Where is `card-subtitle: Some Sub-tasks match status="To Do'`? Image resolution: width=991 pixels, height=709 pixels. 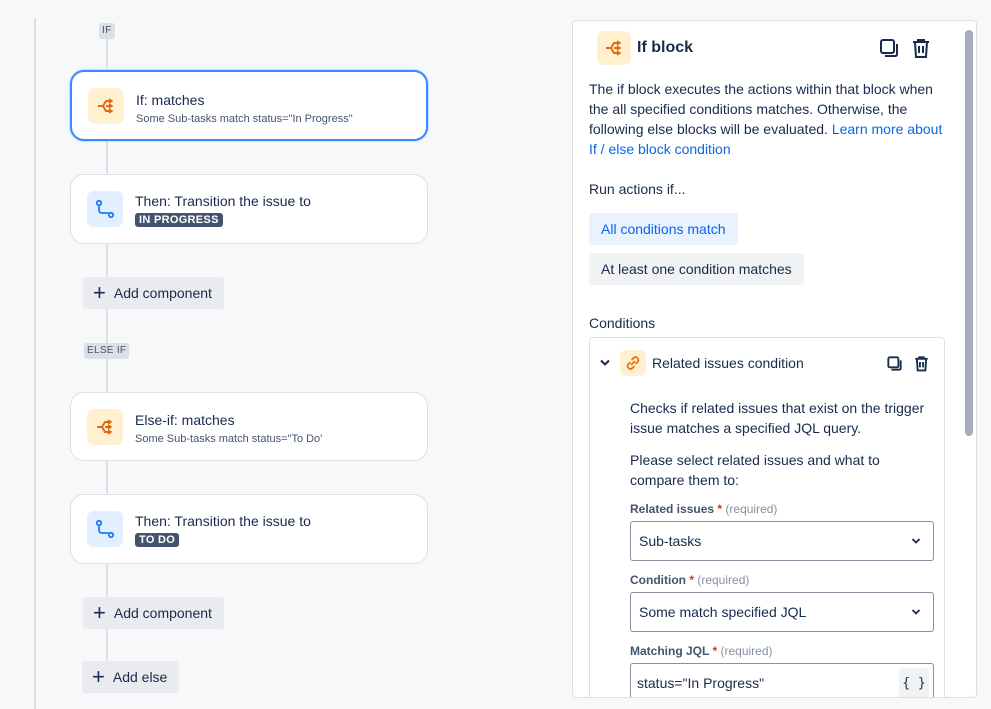 card-subtitle: Some Sub-tasks match status="To Do' is located at coordinates (229, 439).